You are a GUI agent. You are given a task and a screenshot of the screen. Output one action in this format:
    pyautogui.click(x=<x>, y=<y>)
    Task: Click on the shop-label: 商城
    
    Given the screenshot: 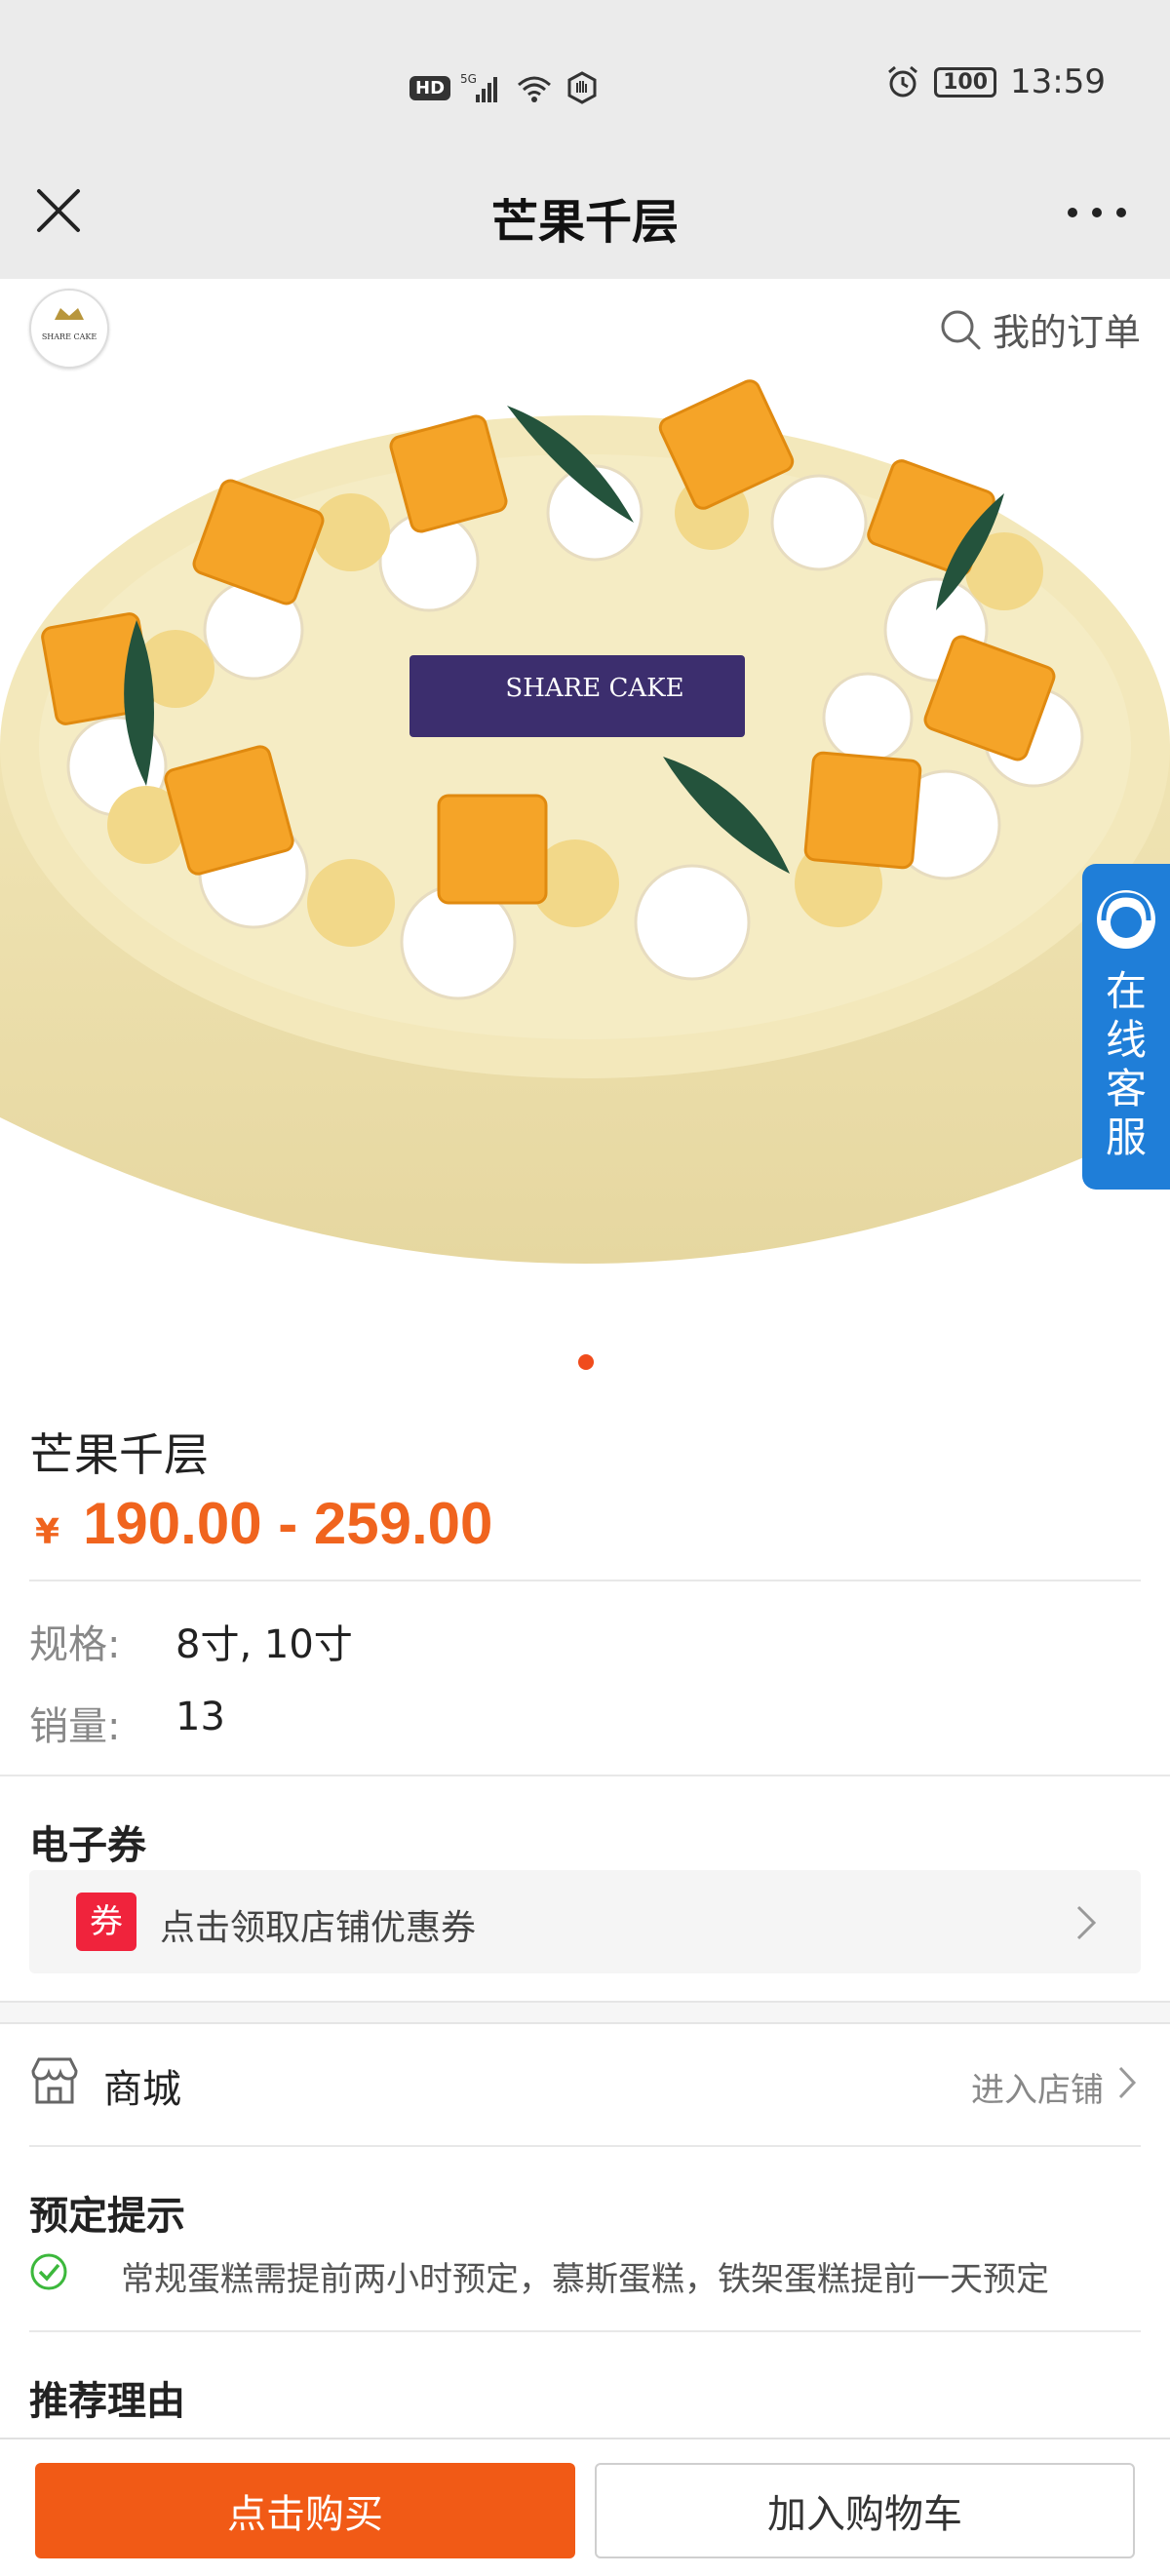 What is the action you would take?
    pyautogui.click(x=142, y=2089)
    